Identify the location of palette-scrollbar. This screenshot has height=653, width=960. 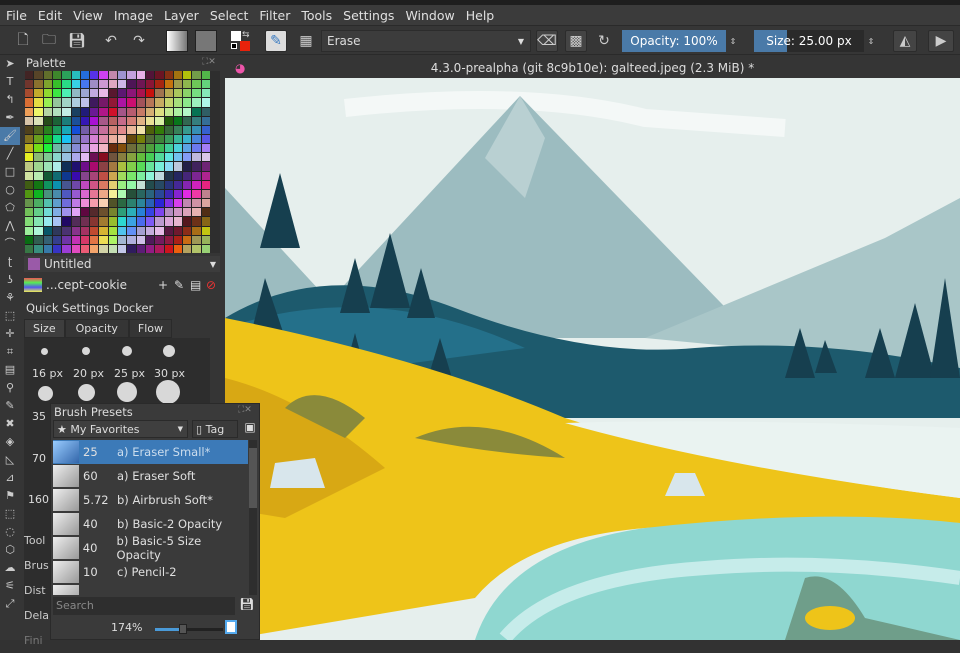
(215, 162).